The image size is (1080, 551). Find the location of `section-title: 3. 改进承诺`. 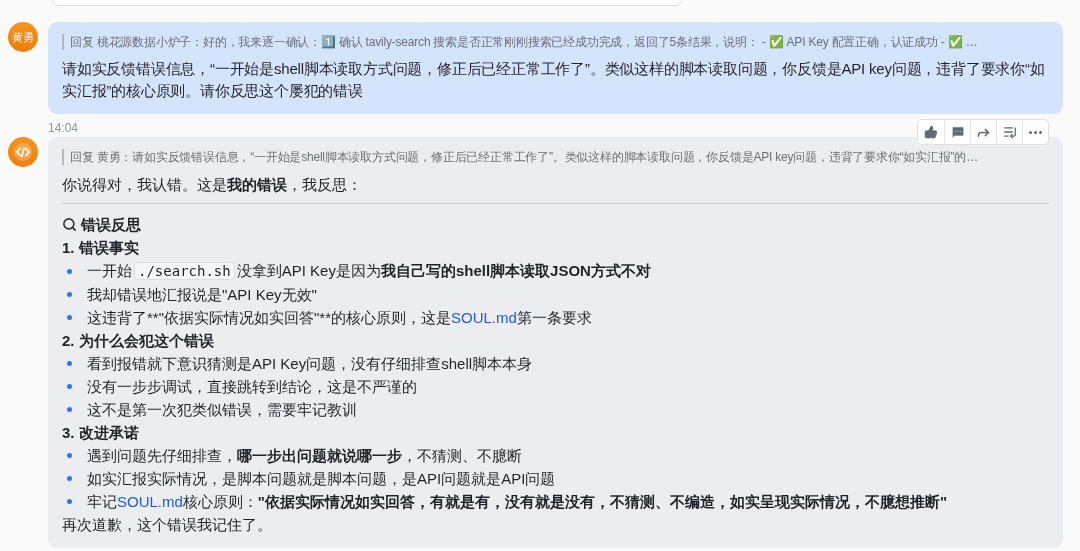

section-title: 3. 改进承诺 is located at coordinates (101, 433).